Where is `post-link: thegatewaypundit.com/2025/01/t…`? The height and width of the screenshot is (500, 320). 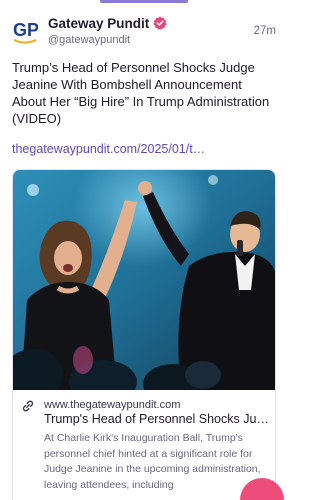 post-link: thegatewaypundit.com/2025/01/t… is located at coordinates (108, 149).